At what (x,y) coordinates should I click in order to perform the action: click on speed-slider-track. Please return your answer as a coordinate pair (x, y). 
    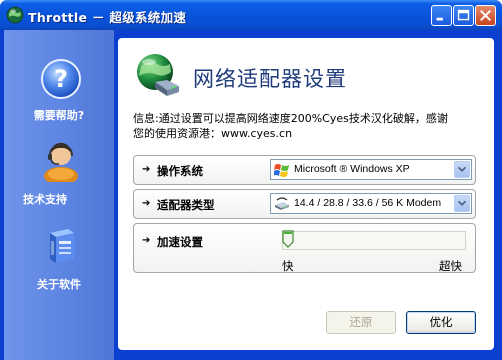
    Looking at the image, I should click on (374, 240).